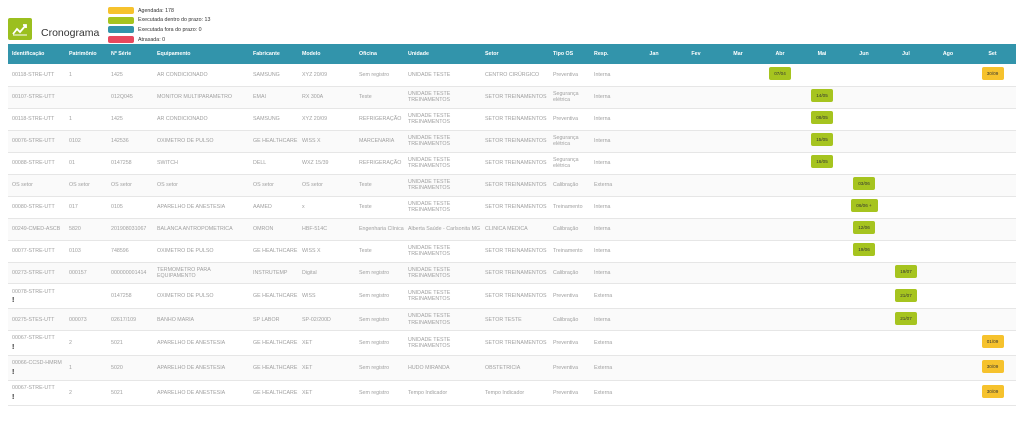 This screenshot has width=1024, height=445. I want to click on legend-label: Executada dentro do prazo: 13, so click(174, 20).